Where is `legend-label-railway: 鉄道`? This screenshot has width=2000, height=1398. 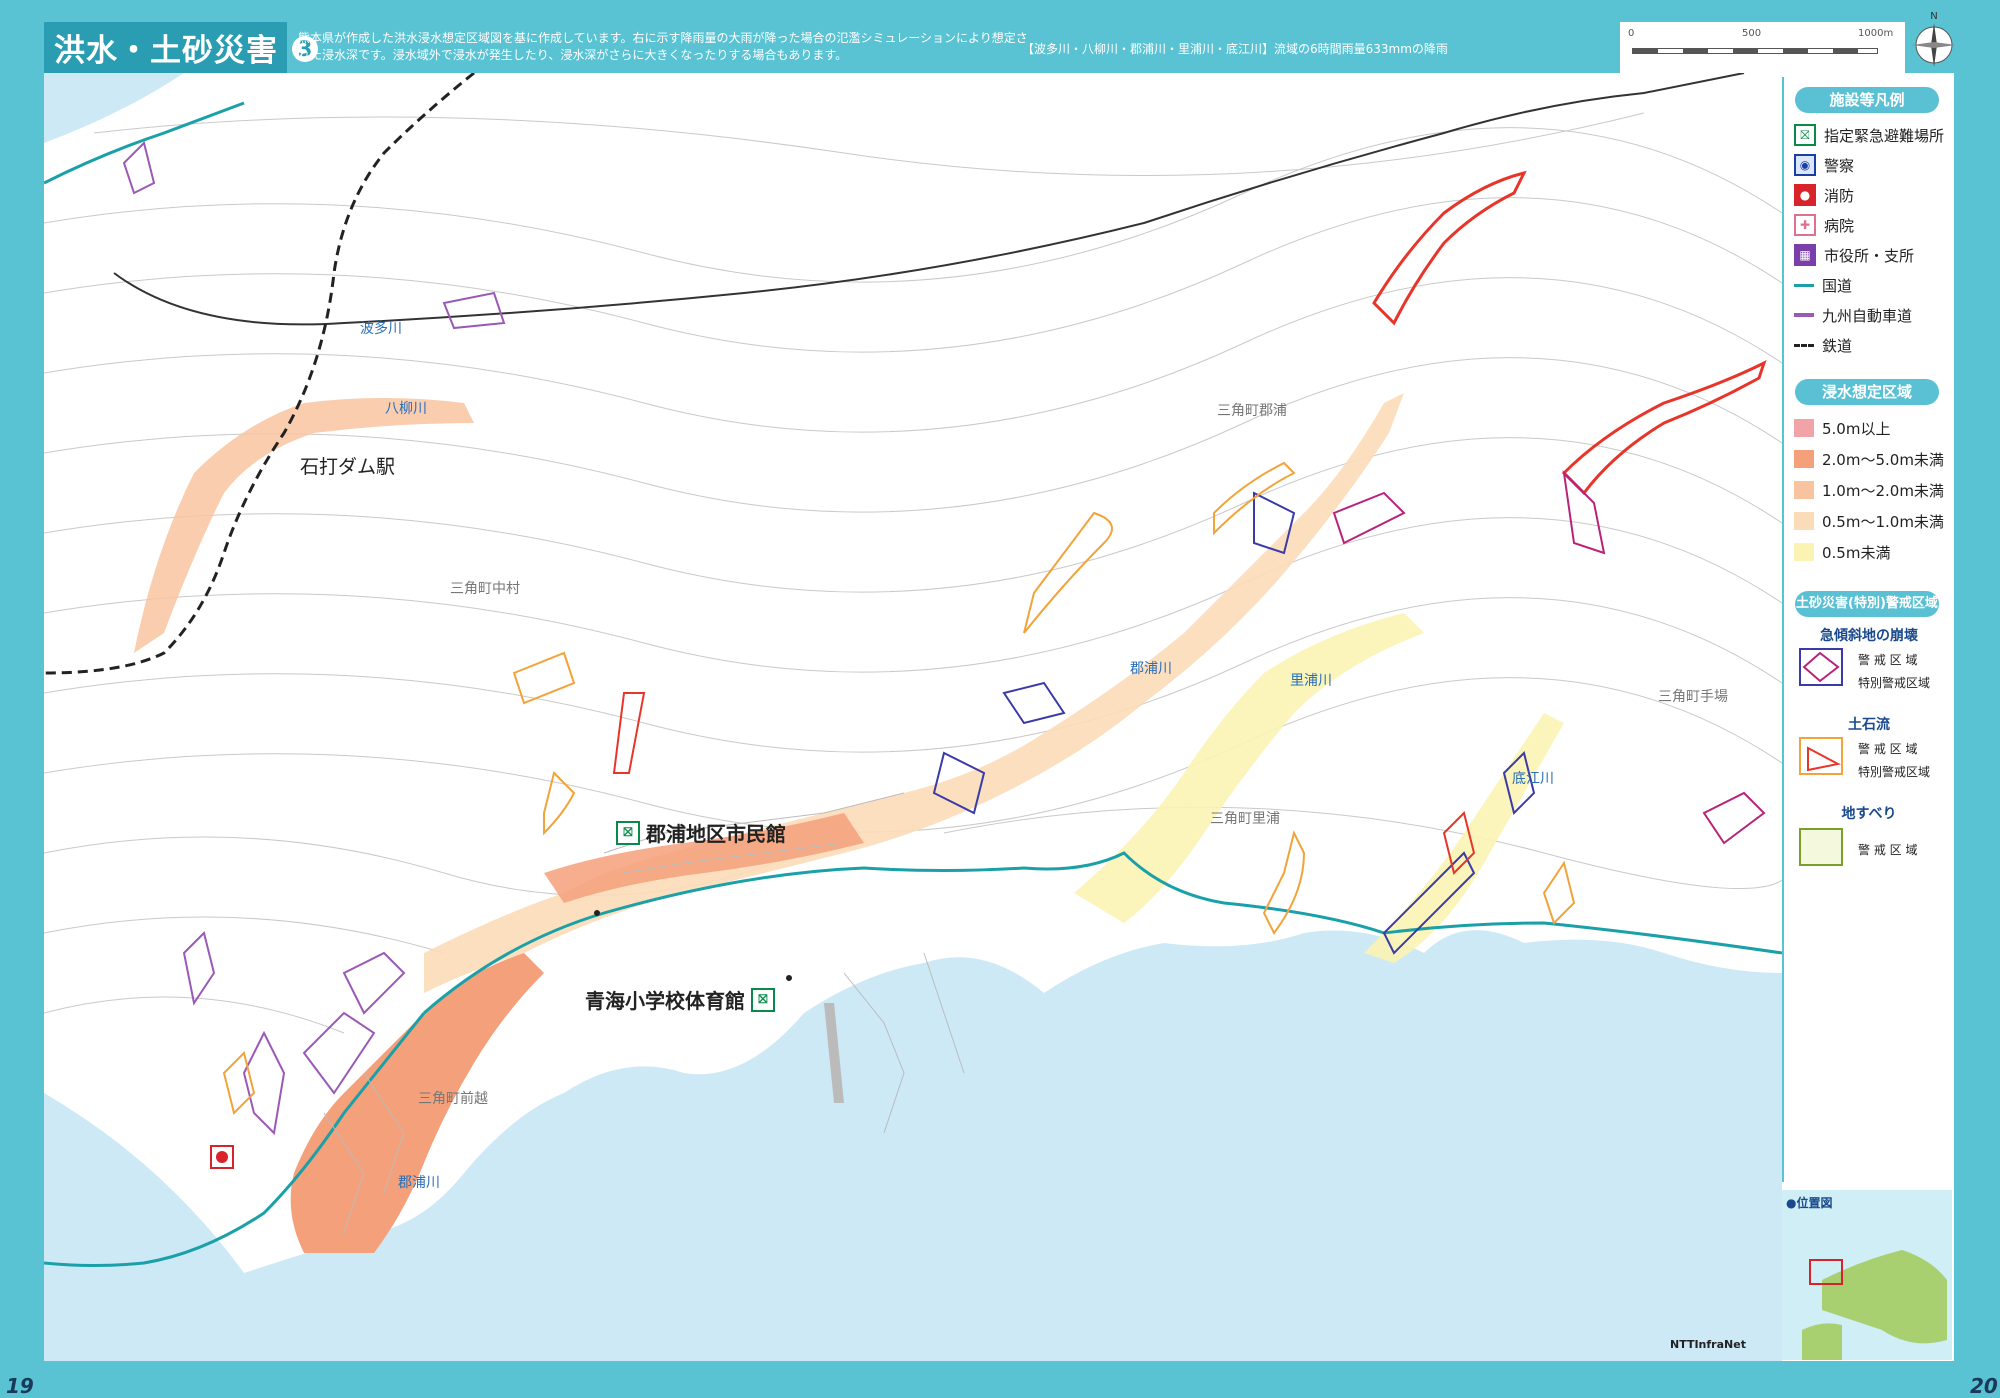
legend-label-railway: 鉄道 is located at coordinates (1837, 345).